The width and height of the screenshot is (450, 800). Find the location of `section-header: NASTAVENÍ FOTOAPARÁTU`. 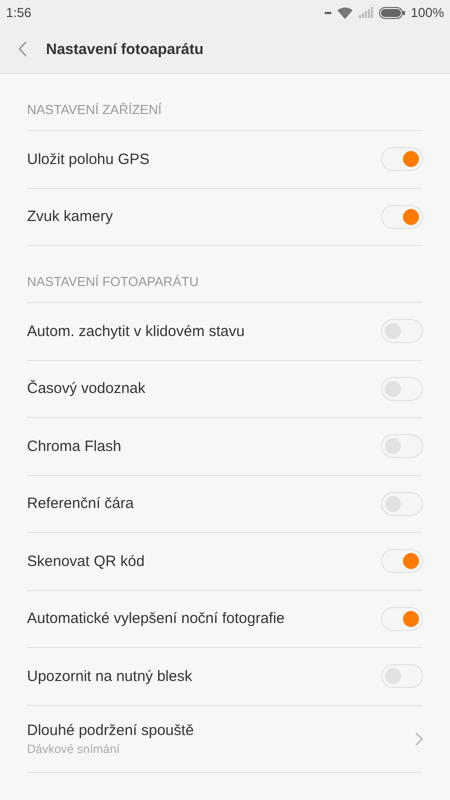

section-header: NASTAVENÍ FOTOAPARÁTU is located at coordinates (225, 274).